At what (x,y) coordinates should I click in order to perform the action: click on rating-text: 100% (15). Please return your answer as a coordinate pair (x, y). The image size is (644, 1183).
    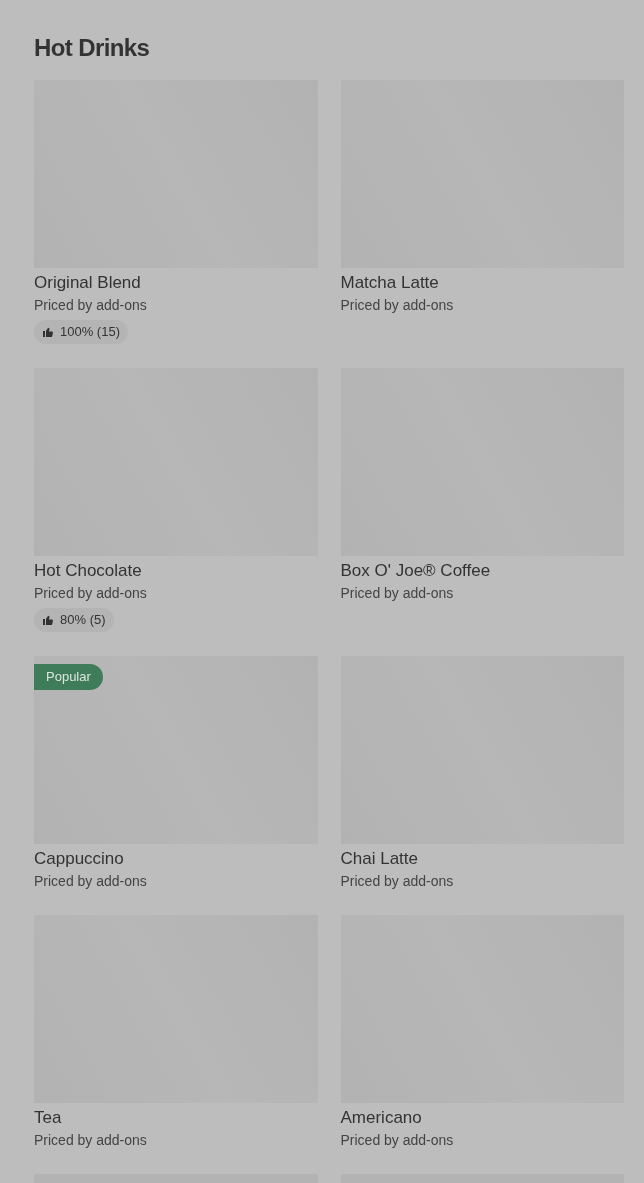
    Looking at the image, I should click on (90, 332).